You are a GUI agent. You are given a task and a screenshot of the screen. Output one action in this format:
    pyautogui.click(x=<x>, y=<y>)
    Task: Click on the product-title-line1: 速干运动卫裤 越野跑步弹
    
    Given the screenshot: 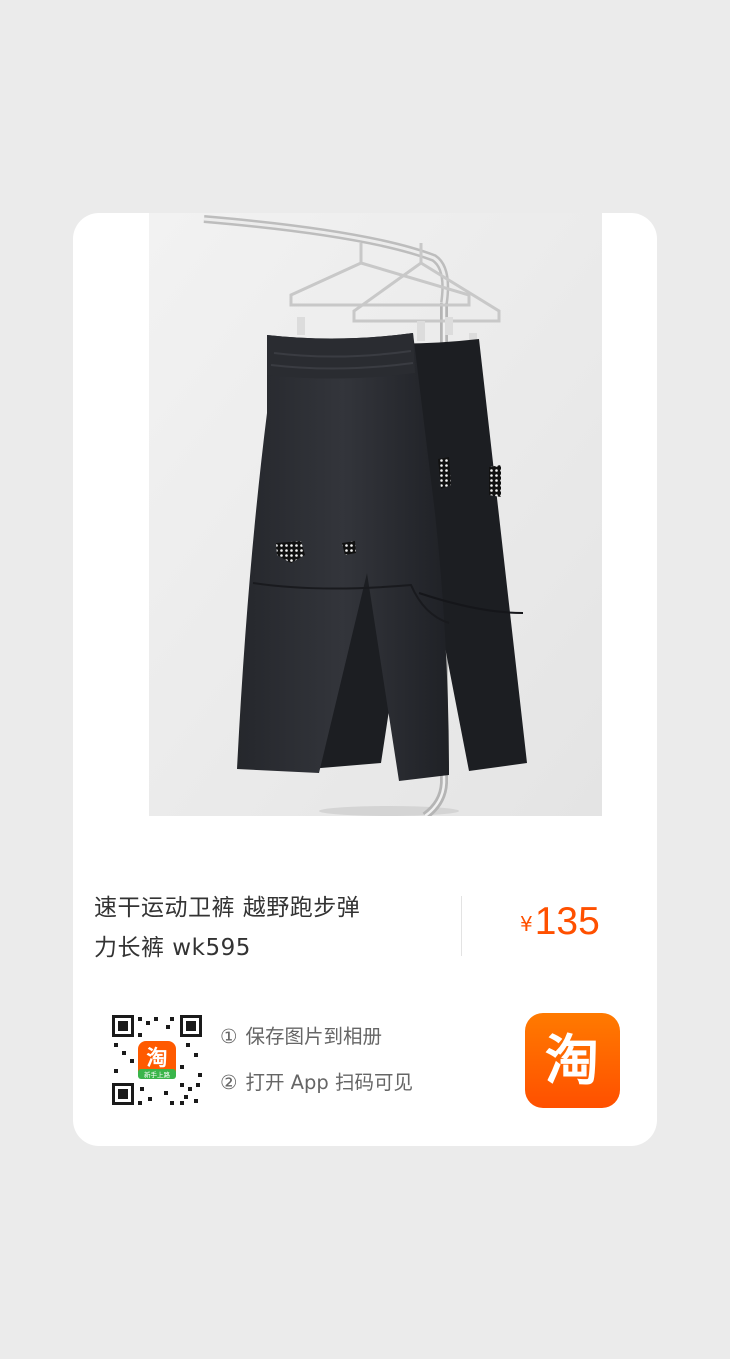 What is the action you would take?
    pyautogui.click(x=227, y=908)
    